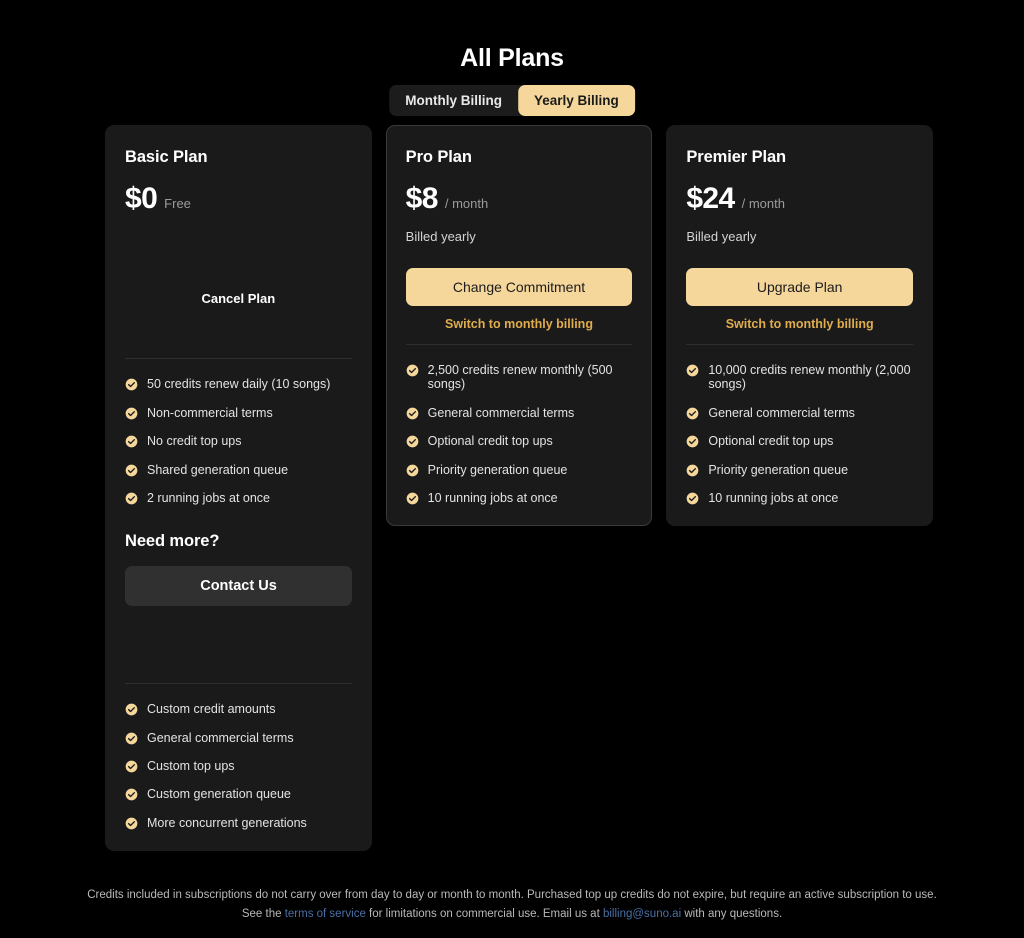 The width and height of the screenshot is (1024, 938). Describe the element at coordinates (519, 287) in the screenshot. I see `change-commitment-button: Change Commitment` at that location.